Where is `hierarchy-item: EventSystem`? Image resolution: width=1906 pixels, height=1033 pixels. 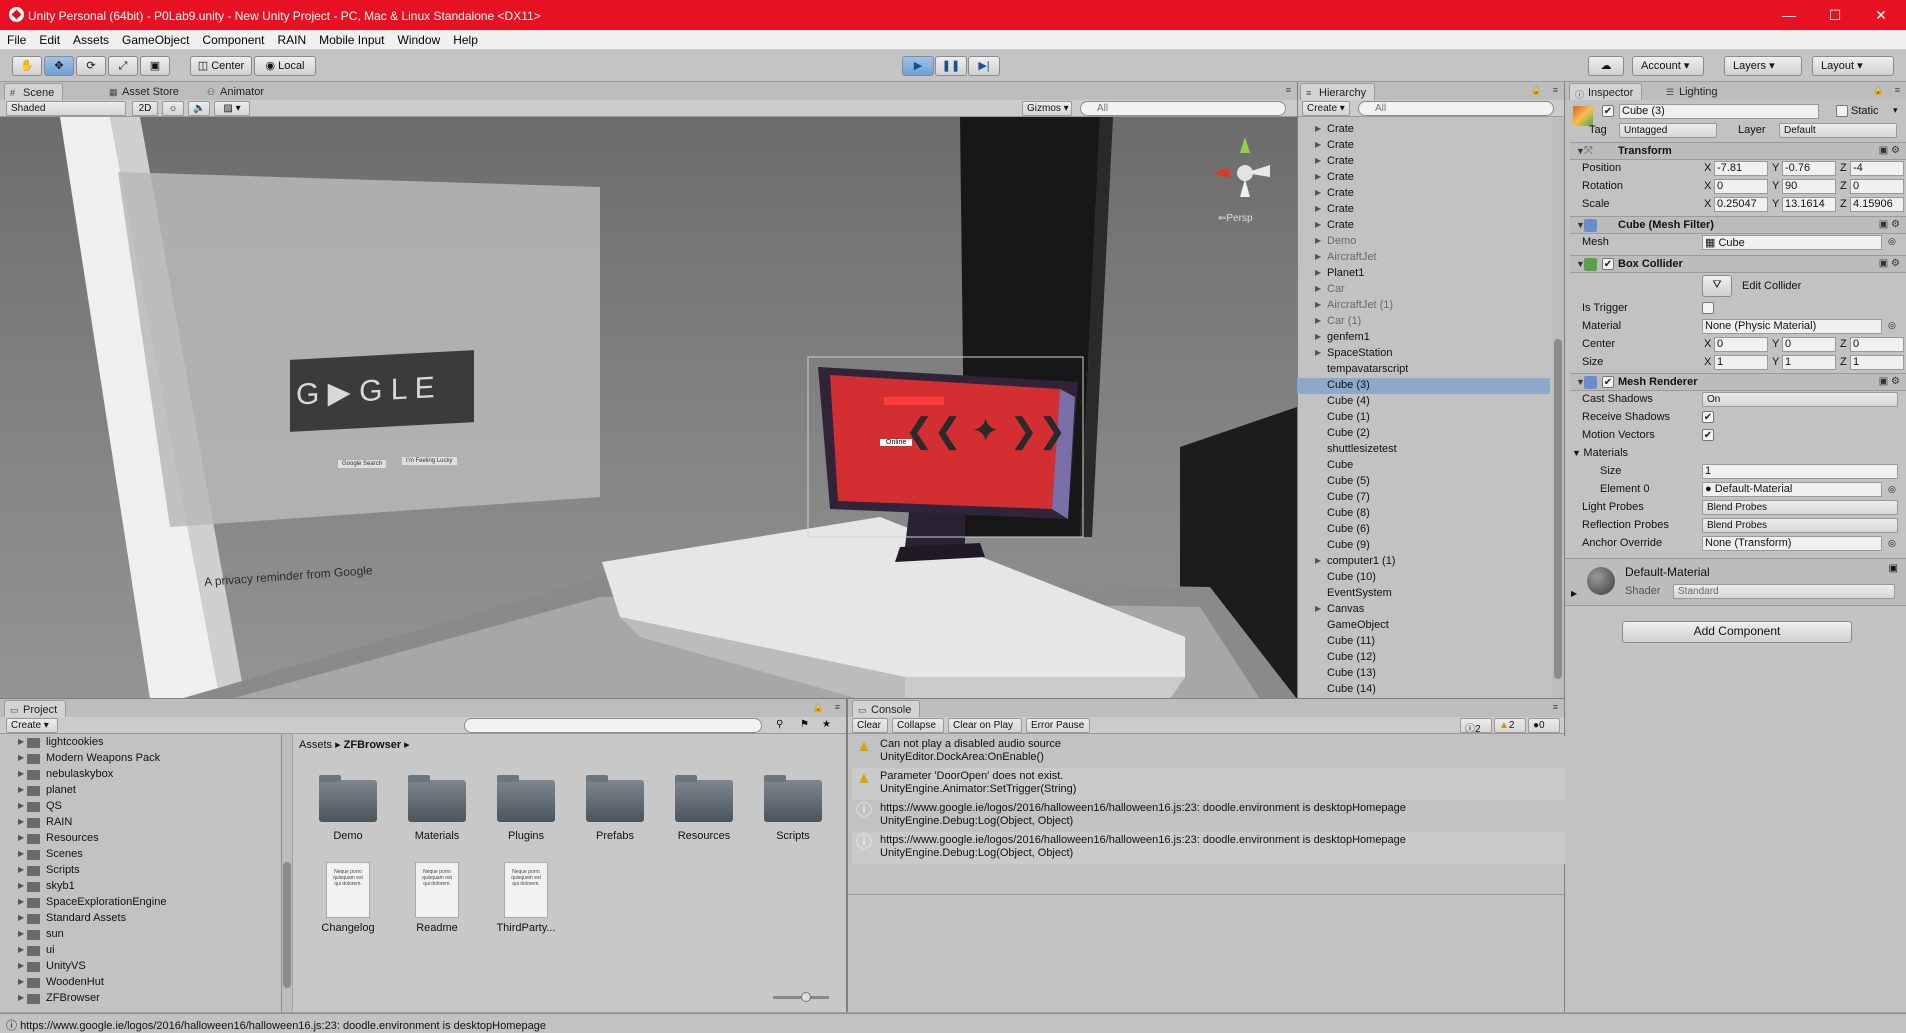
hierarchy-item: EventSystem is located at coordinates (1359, 595).